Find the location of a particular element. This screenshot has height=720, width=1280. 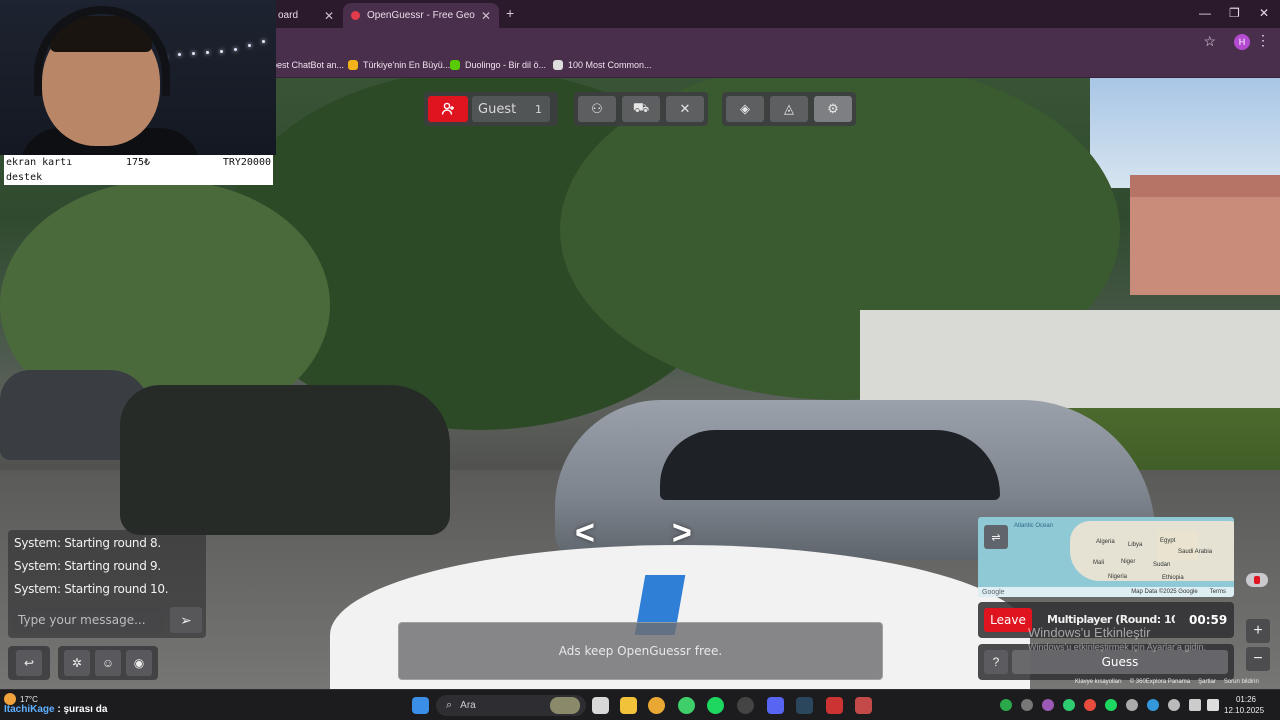

new-tab-icon: + is located at coordinates (510, 13).